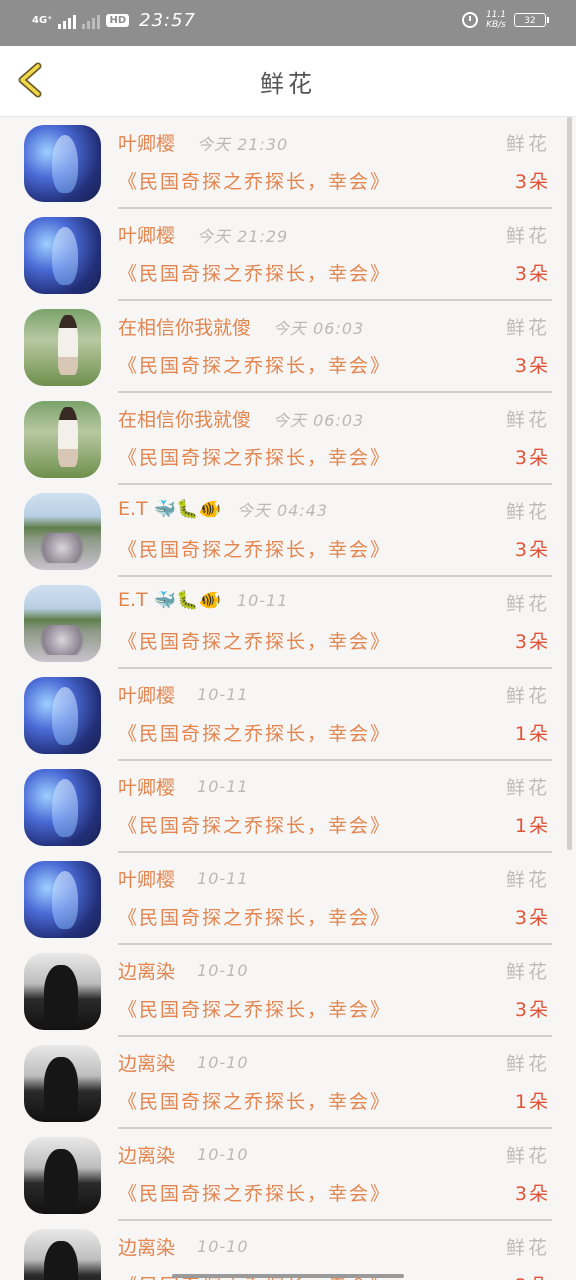 The height and width of the screenshot is (1280, 576). Describe the element at coordinates (91, 21) in the screenshot. I see `signal-2-icon` at that location.